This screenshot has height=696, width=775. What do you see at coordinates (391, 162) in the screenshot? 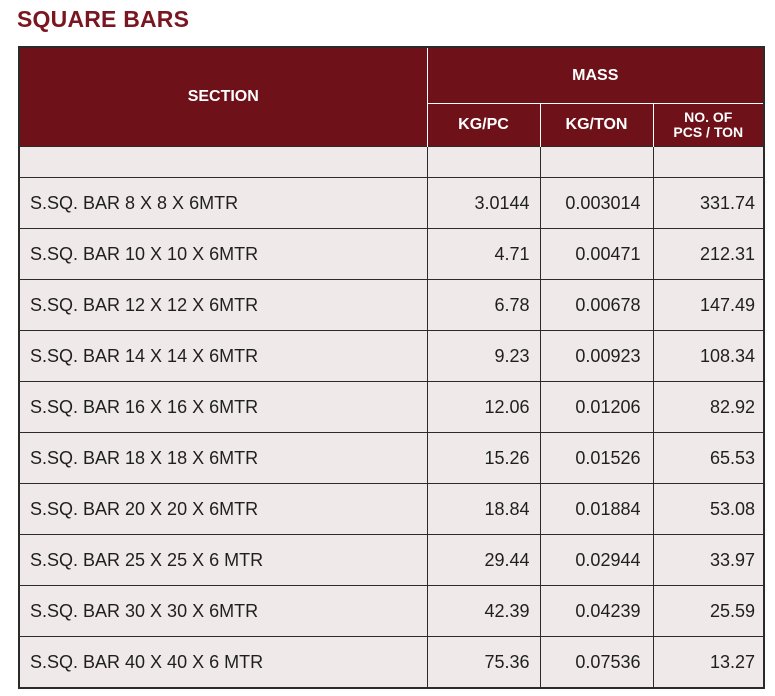
I see `table-spacer-row` at bounding box center [391, 162].